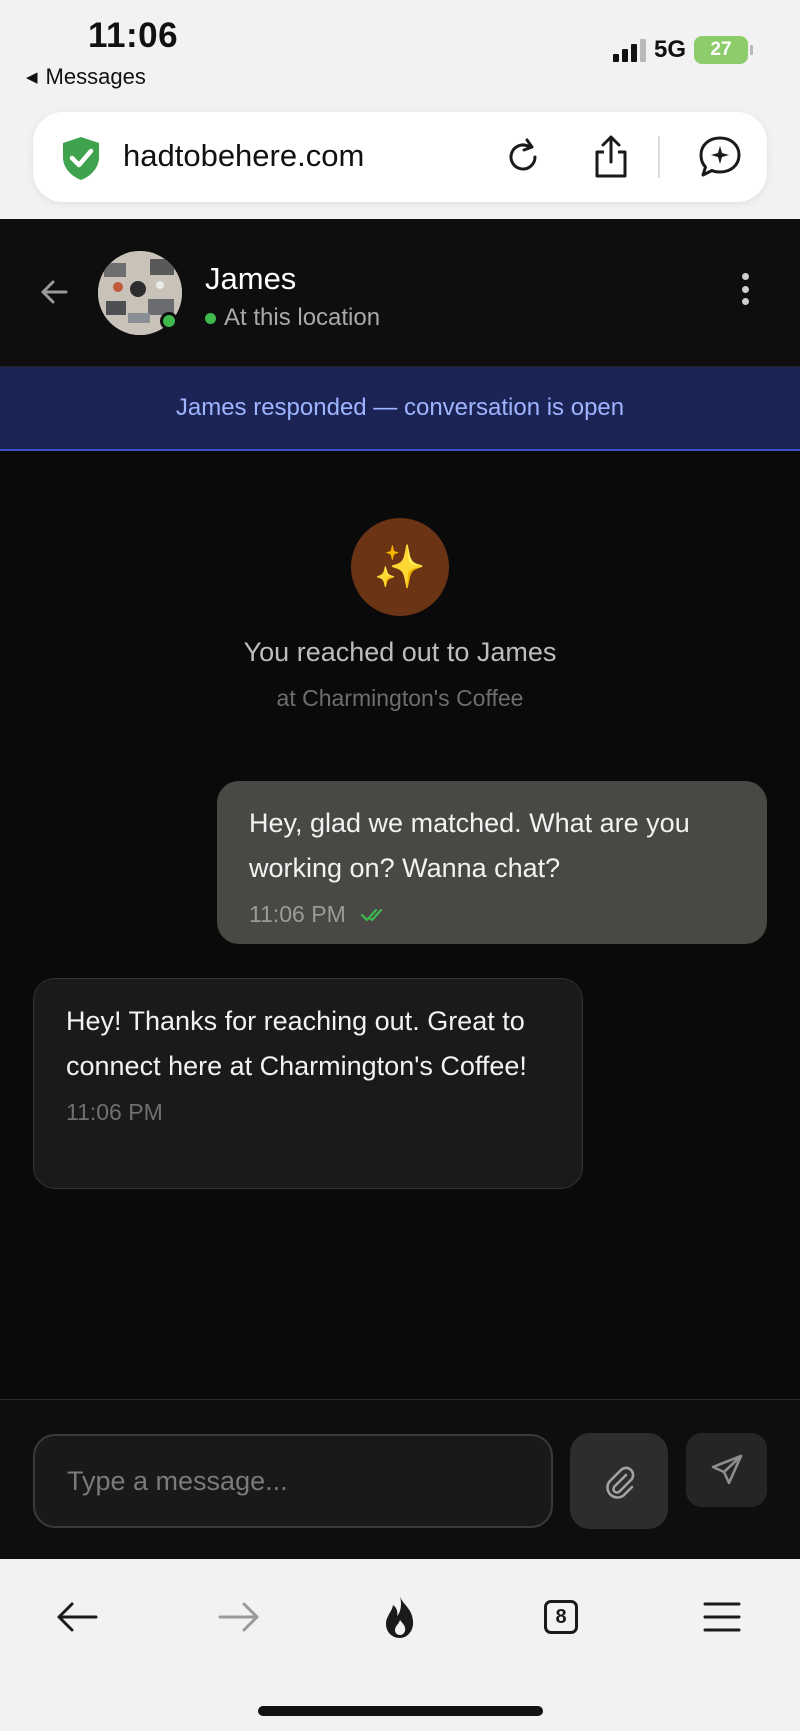 Image resolution: width=800 pixels, height=1731 pixels. Describe the element at coordinates (400, 409) in the screenshot. I see `conversation-status-banner: James responded — conversation is open` at that location.